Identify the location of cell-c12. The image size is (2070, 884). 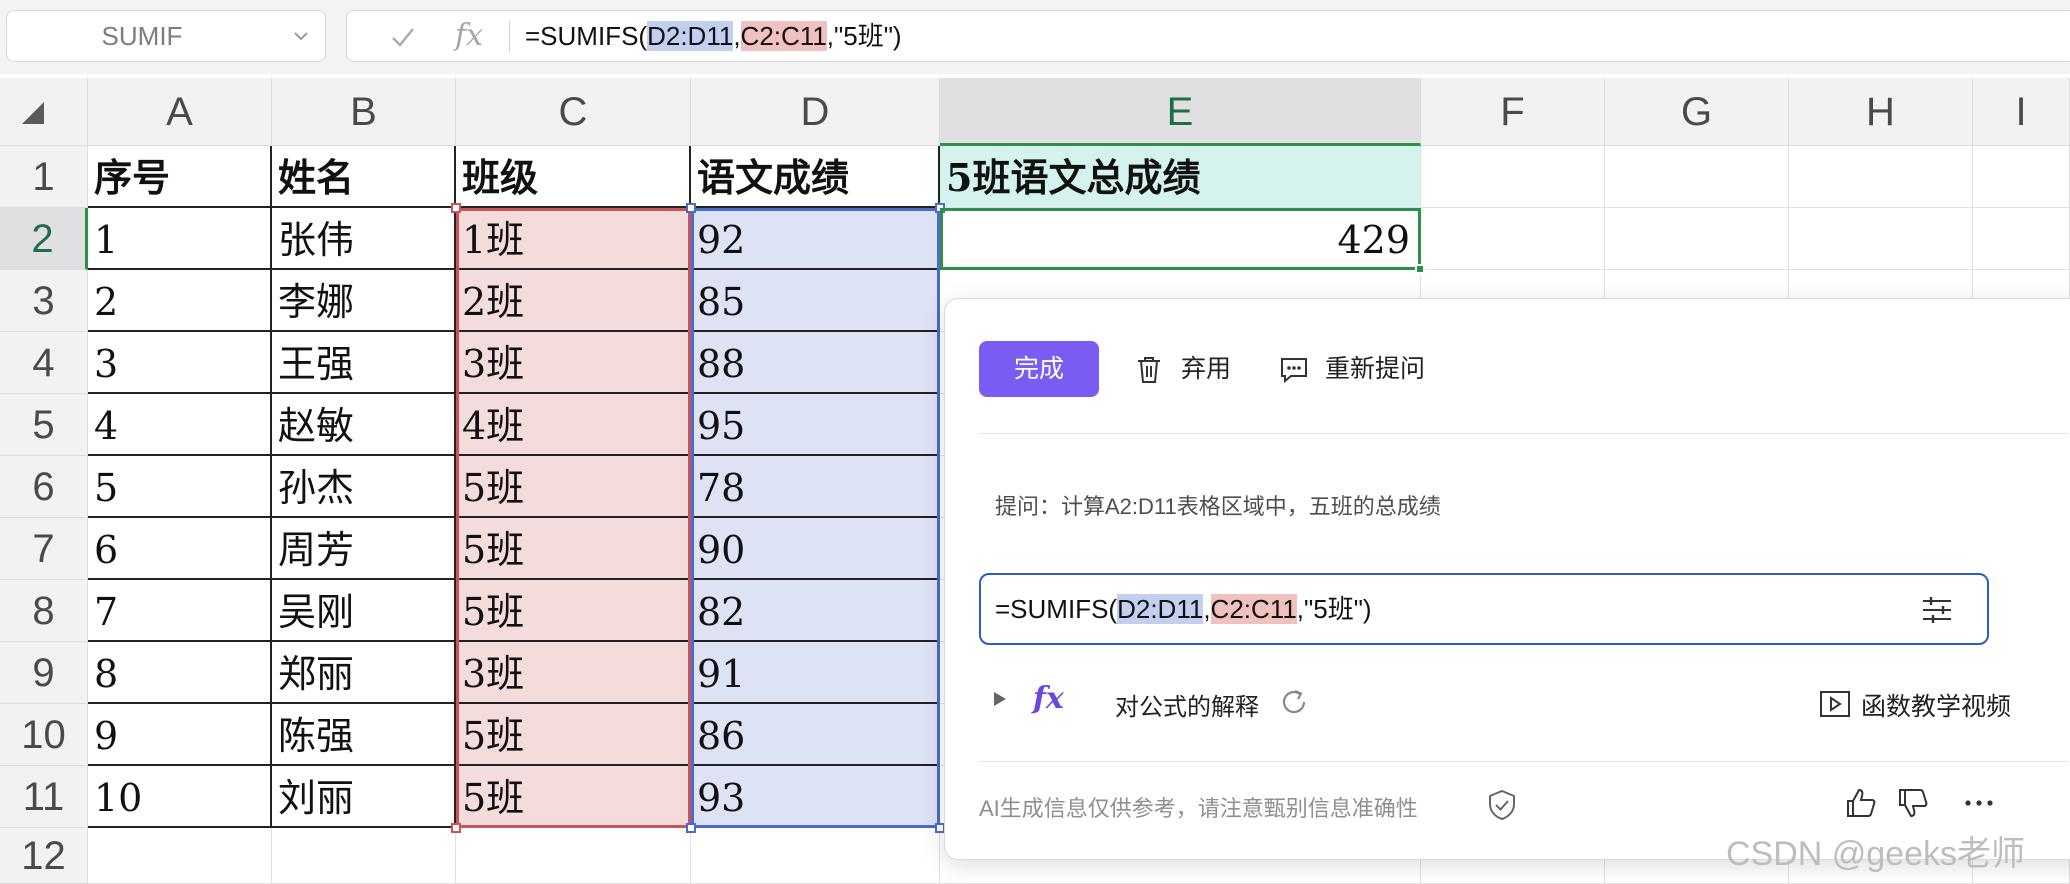
(573, 856).